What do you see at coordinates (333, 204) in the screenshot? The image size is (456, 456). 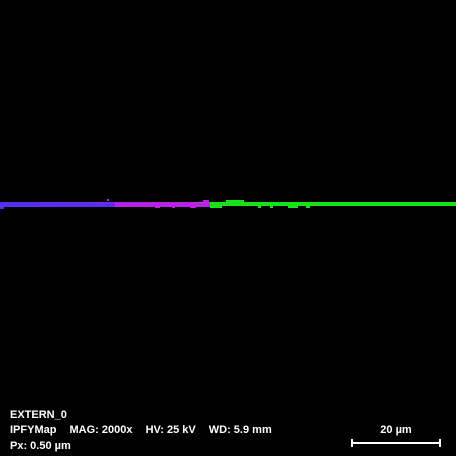 I see `grain-band-right` at bounding box center [333, 204].